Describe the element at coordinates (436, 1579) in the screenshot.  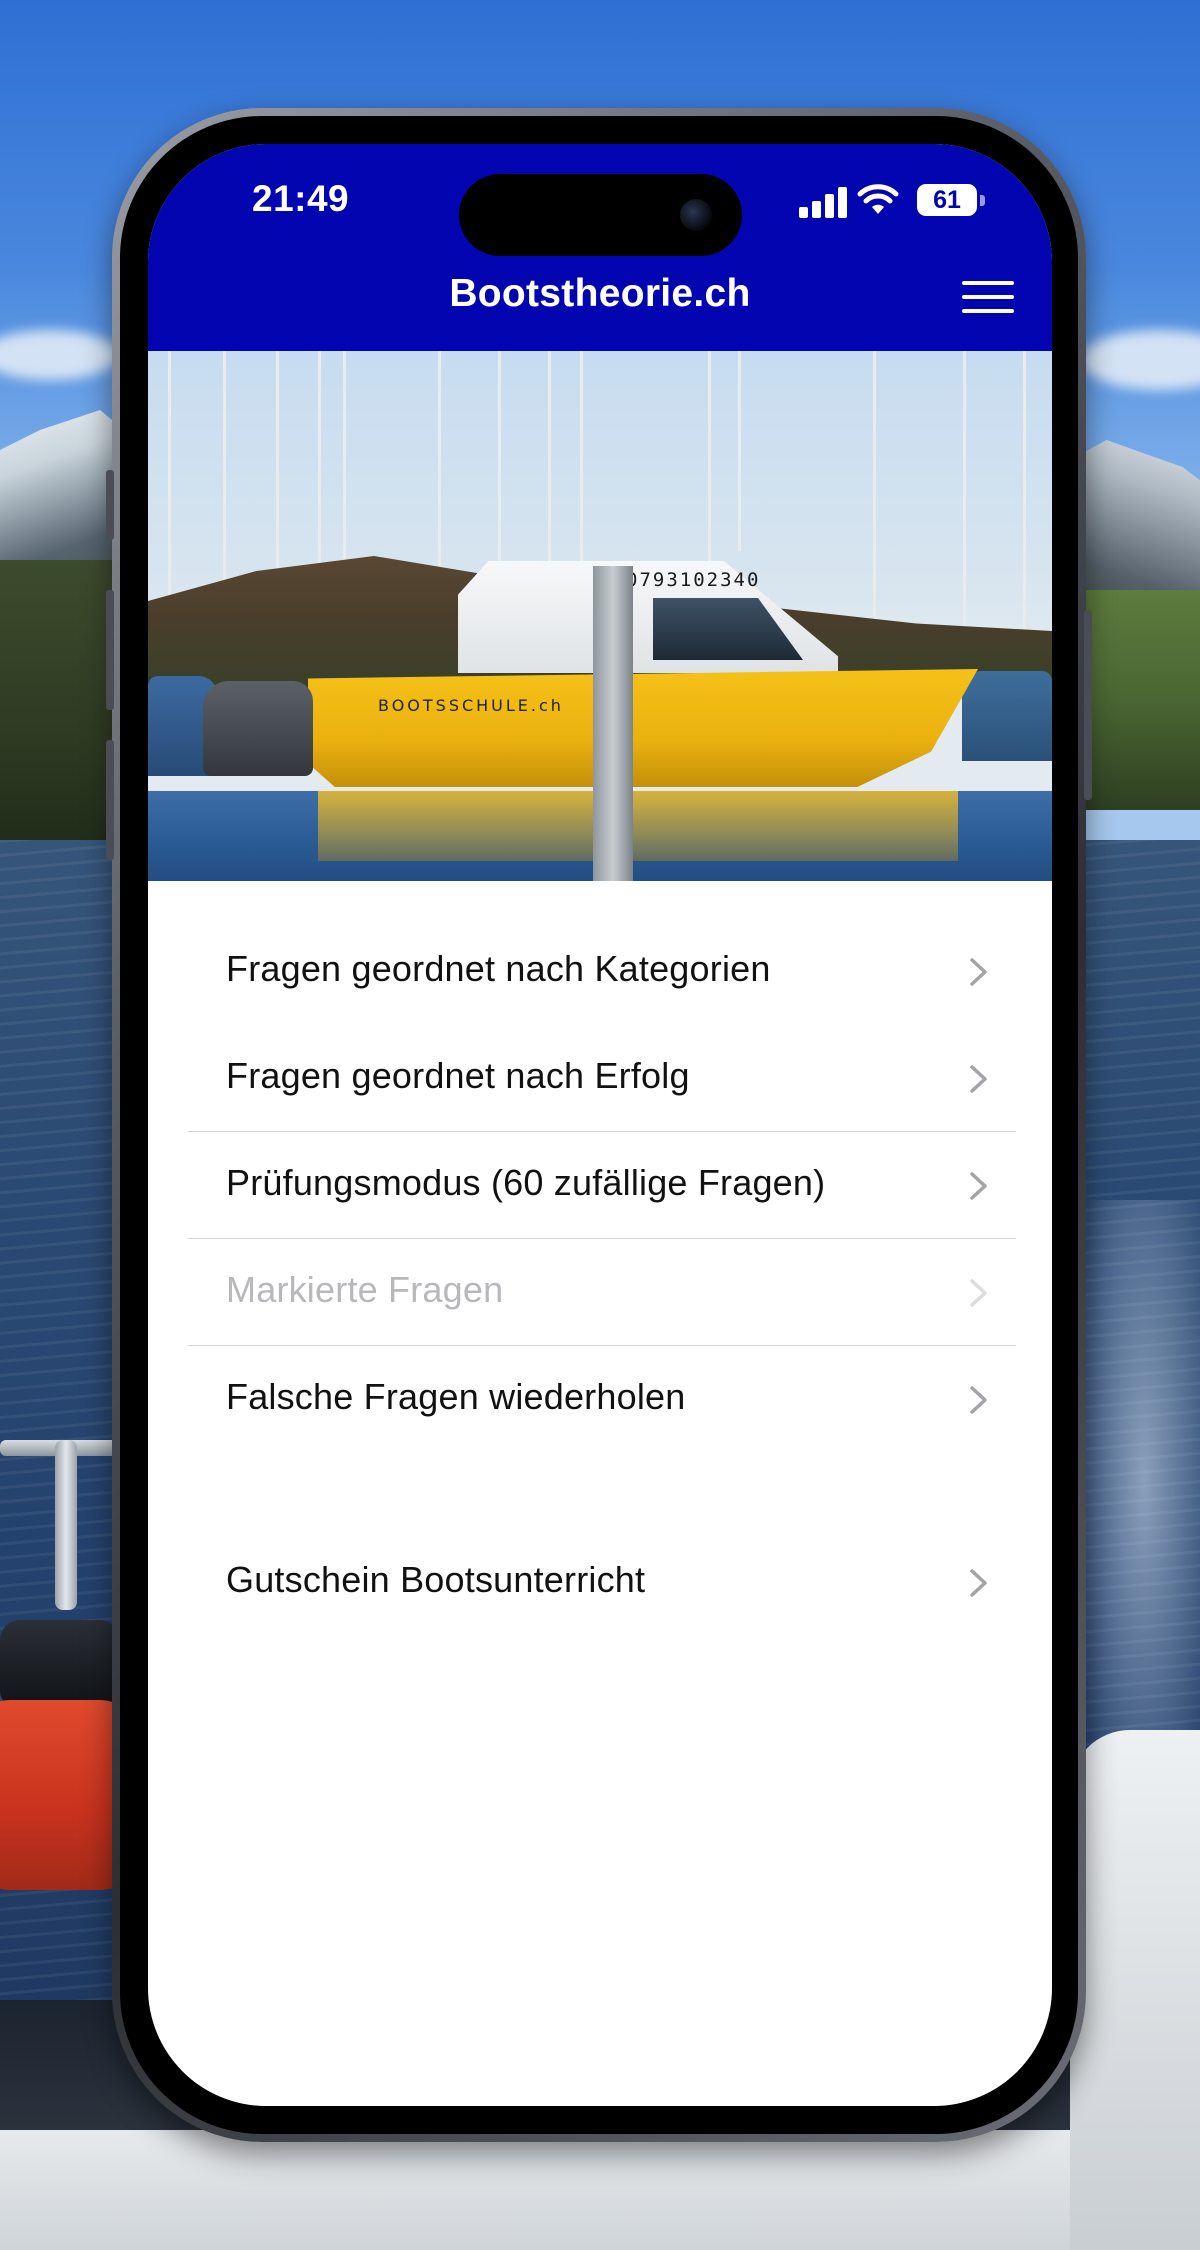
I see `menu-item-label: Gutschein Bootsunterricht` at that location.